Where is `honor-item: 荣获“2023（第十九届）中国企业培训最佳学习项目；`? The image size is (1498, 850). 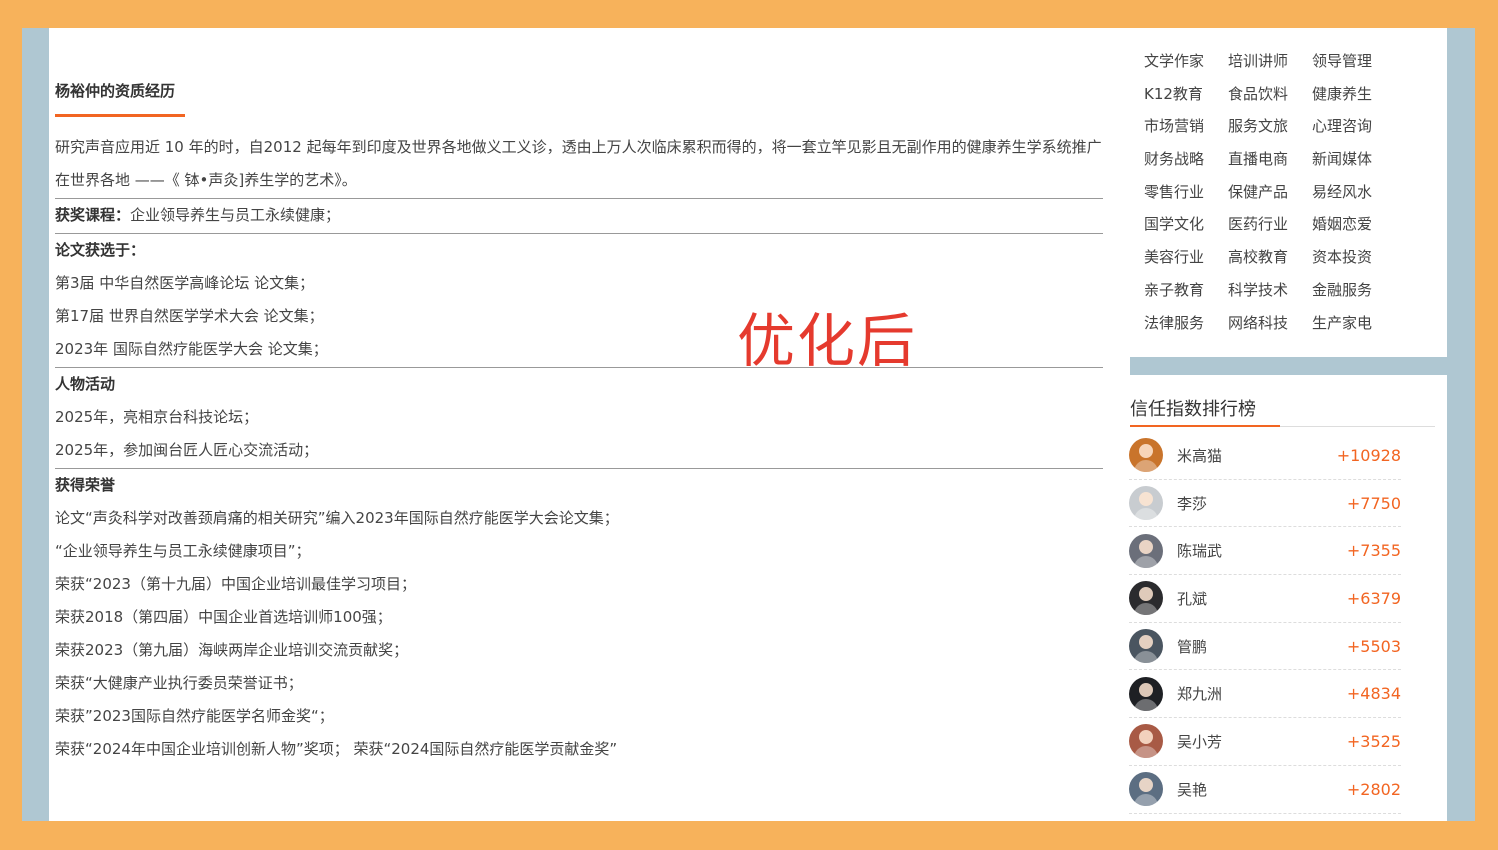
honor-item: 荣获“2023（第十九届）中国企业培训最佳学习项目； is located at coordinates (235, 584).